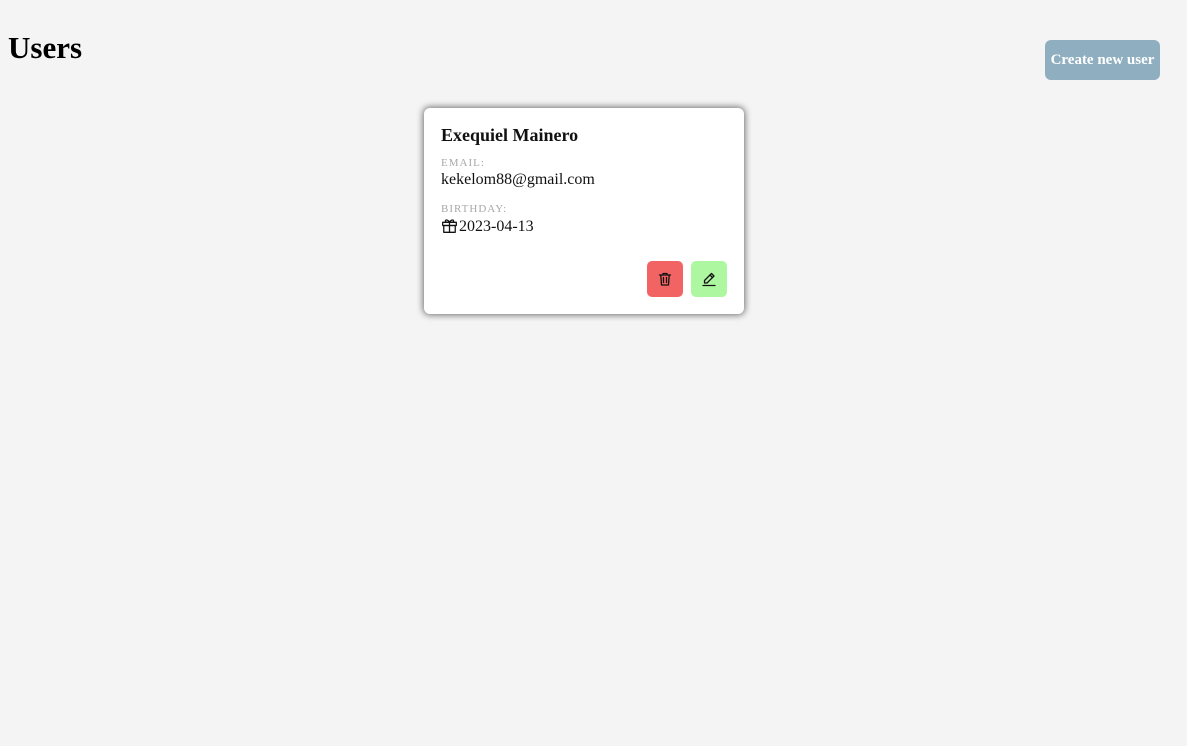  What do you see at coordinates (449, 225) in the screenshot?
I see `gift-icon` at bounding box center [449, 225].